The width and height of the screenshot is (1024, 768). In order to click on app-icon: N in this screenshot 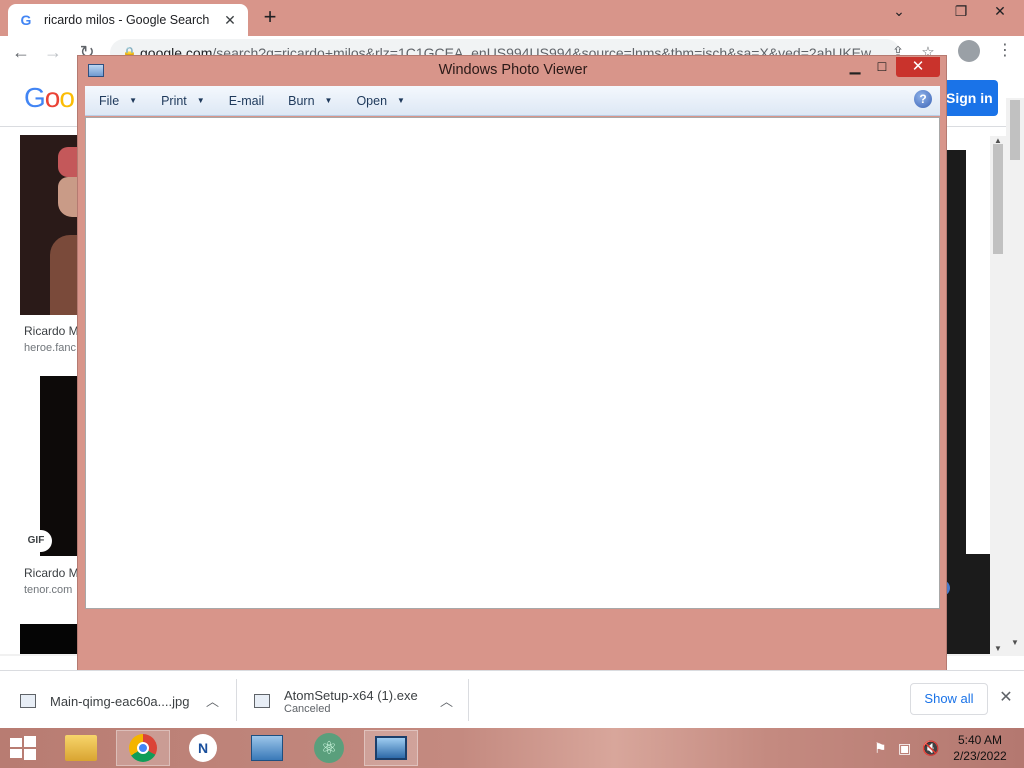, I will do `click(203, 748)`.